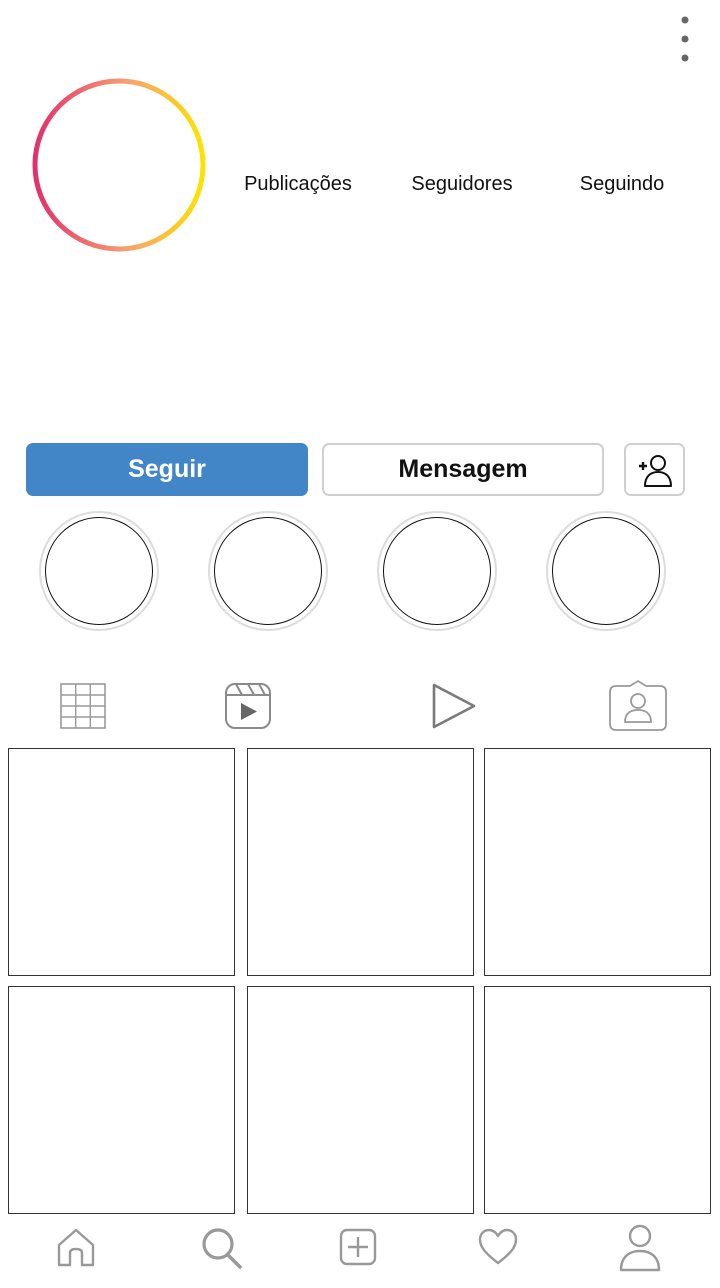 The height and width of the screenshot is (1288, 720). I want to click on stat-followers-label: Seguidores, so click(461, 184).